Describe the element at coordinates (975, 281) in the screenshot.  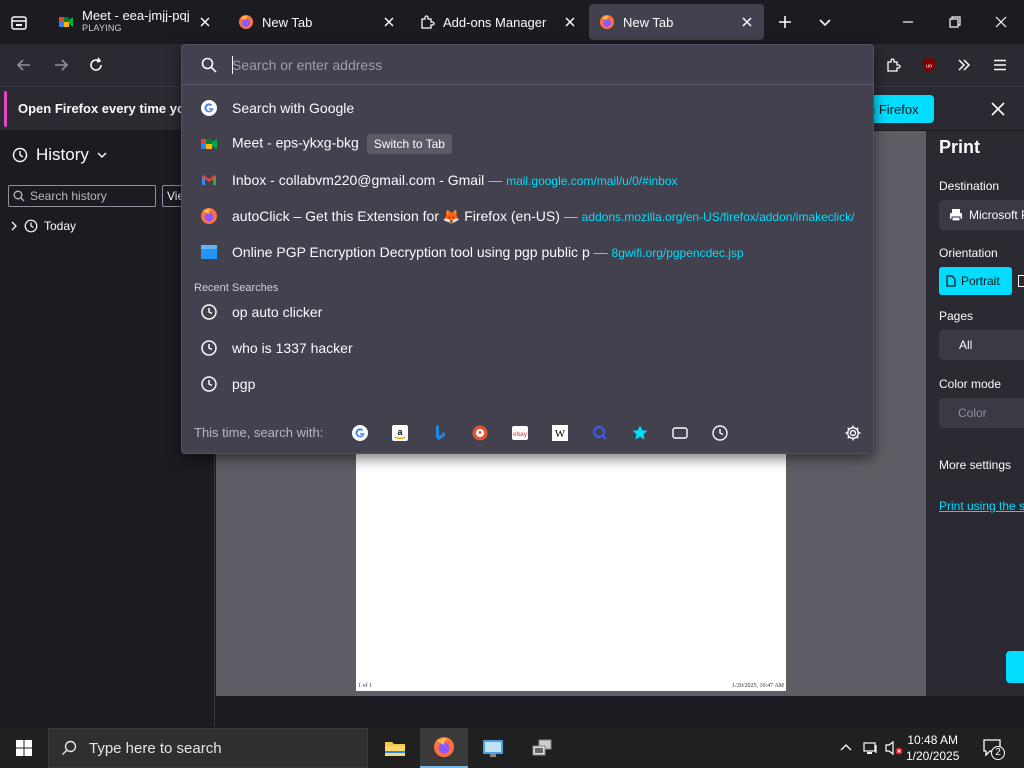
I see `portrait-radio: Portrait` at that location.